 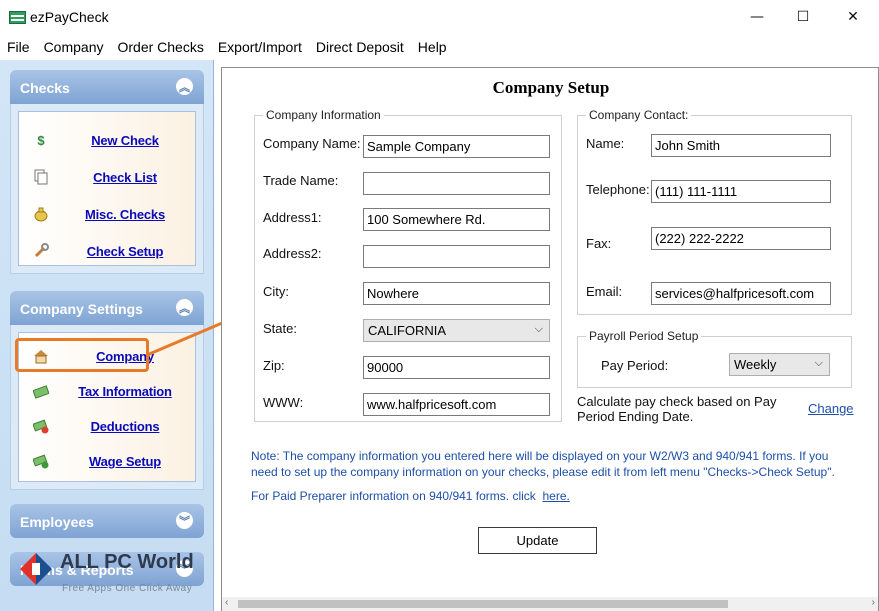 I want to click on sidebar-item-tax-information: Tax Information, so click(x=109, y=392).